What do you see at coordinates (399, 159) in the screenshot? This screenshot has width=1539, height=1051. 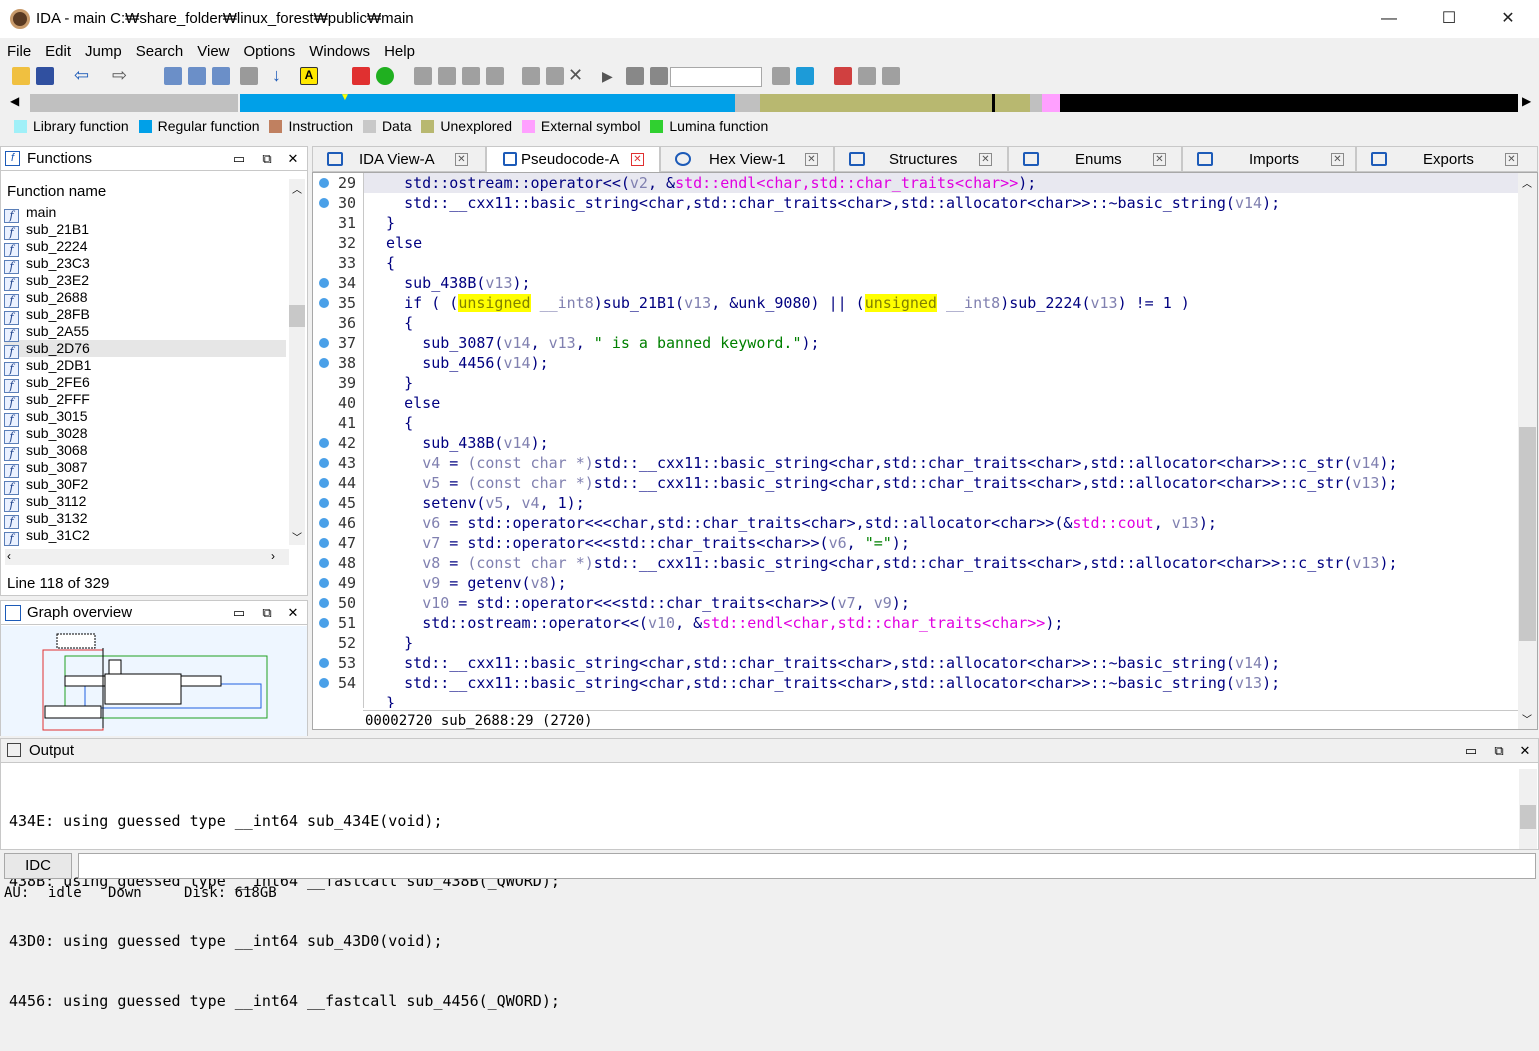 I see `tab-ida-view-a: IDA View-A ✕` at bounding box center [399, 159].